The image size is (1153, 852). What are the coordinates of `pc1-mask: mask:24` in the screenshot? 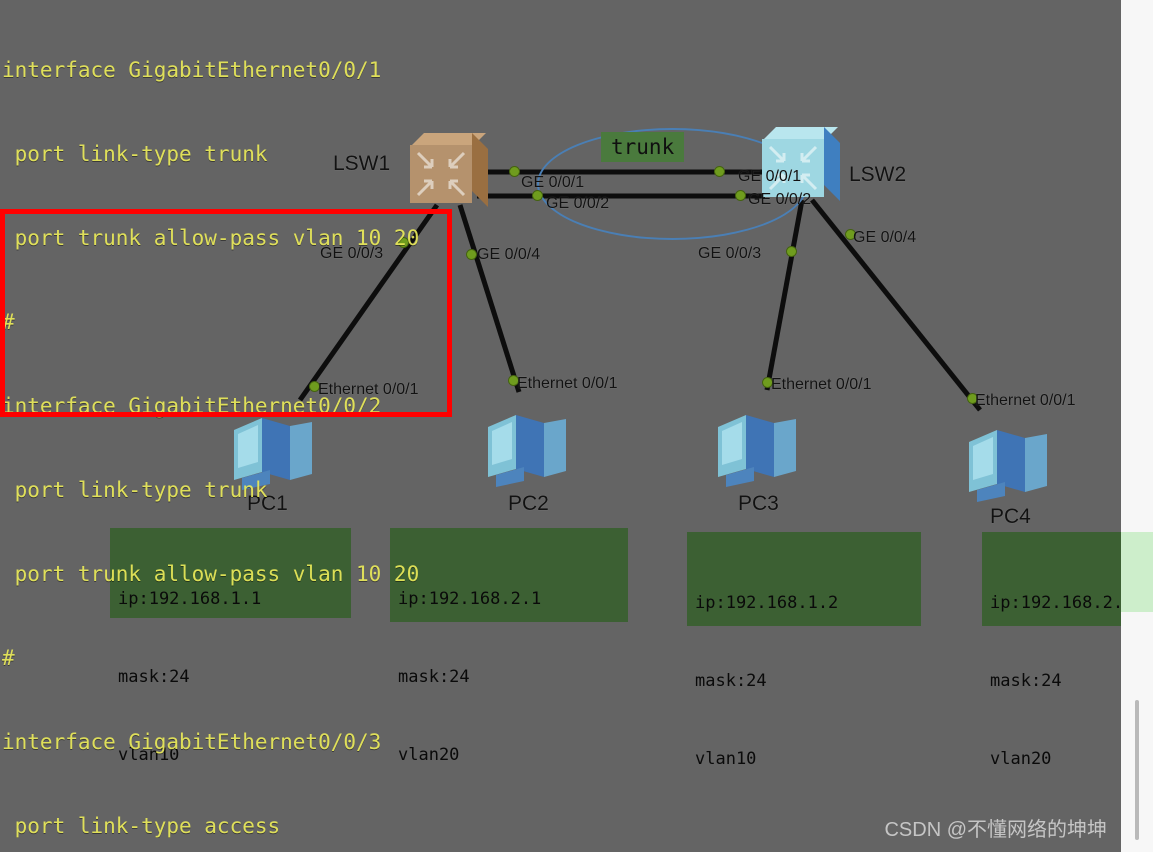 It's located at (154, 677).